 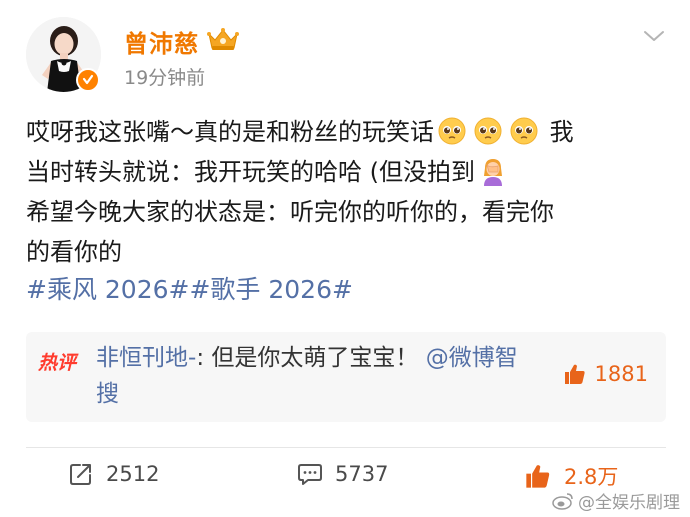 What do you see at coordinates (57, 363) in the screenshot?
I see `hot-comment-badge: 热评` at bounding box center [57, 363].